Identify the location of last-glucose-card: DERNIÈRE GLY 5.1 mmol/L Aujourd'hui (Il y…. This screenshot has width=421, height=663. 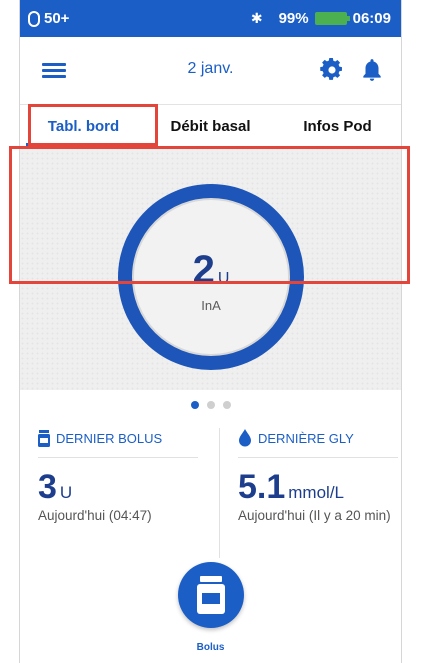
(319, 476).